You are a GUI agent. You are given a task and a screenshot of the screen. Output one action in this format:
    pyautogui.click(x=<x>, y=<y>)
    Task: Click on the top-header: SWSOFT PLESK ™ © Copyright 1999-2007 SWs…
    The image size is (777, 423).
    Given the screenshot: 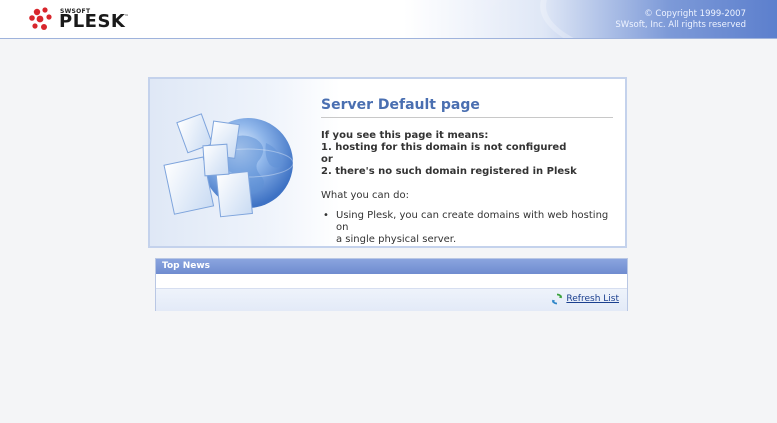 What is the action you would take?
    pyautogui.click(x=388, y=19)
    